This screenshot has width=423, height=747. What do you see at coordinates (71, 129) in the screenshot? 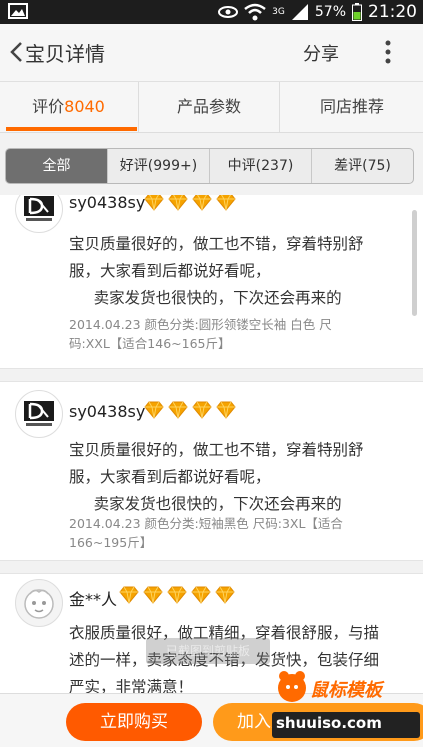
I see `active-tab-indicator` at bounding box center [71, 129].